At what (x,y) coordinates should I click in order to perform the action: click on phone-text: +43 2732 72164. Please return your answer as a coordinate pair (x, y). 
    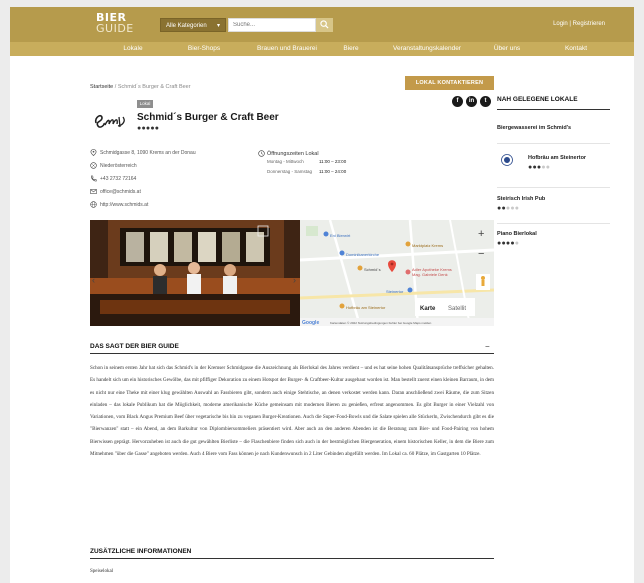
    Looking at the image, I should click on (118, 179).